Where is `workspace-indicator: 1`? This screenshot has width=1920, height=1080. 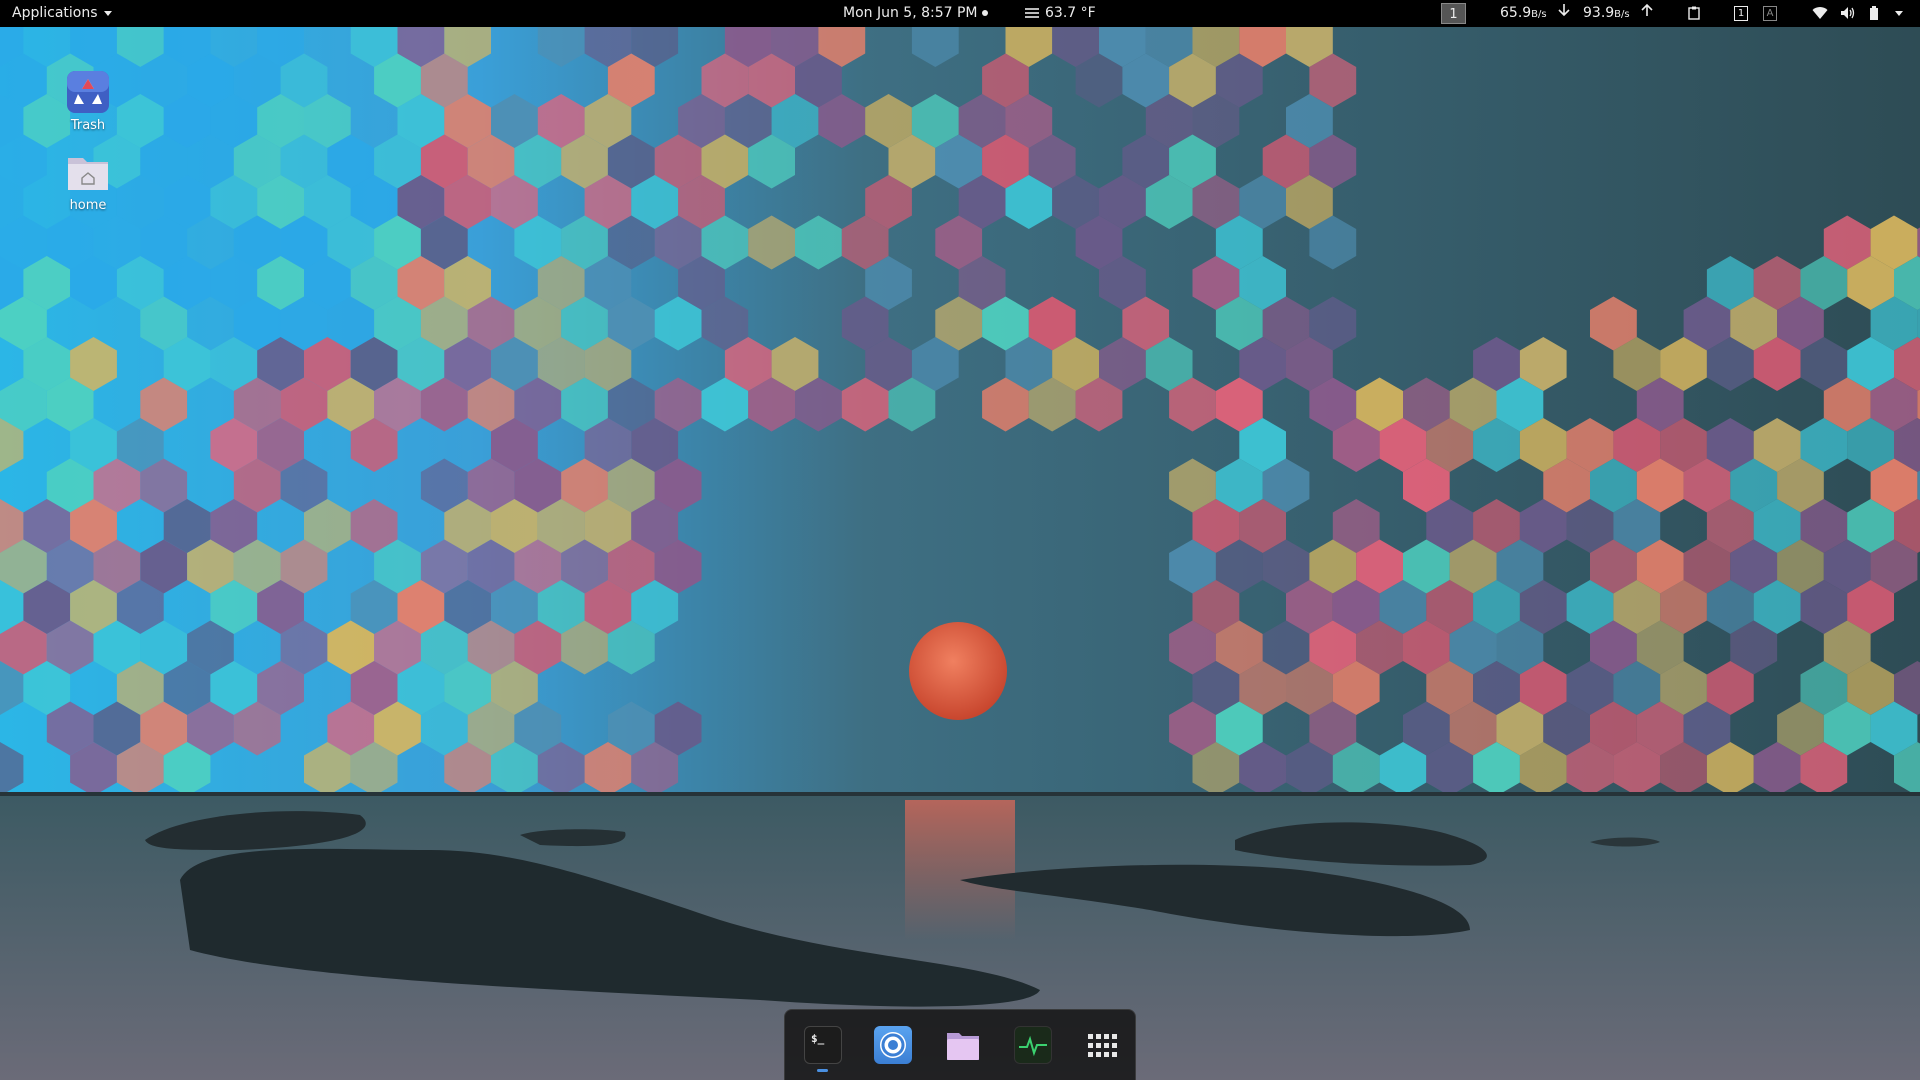
workspace-indicator: 1 is located at coordinates (1453, 13).